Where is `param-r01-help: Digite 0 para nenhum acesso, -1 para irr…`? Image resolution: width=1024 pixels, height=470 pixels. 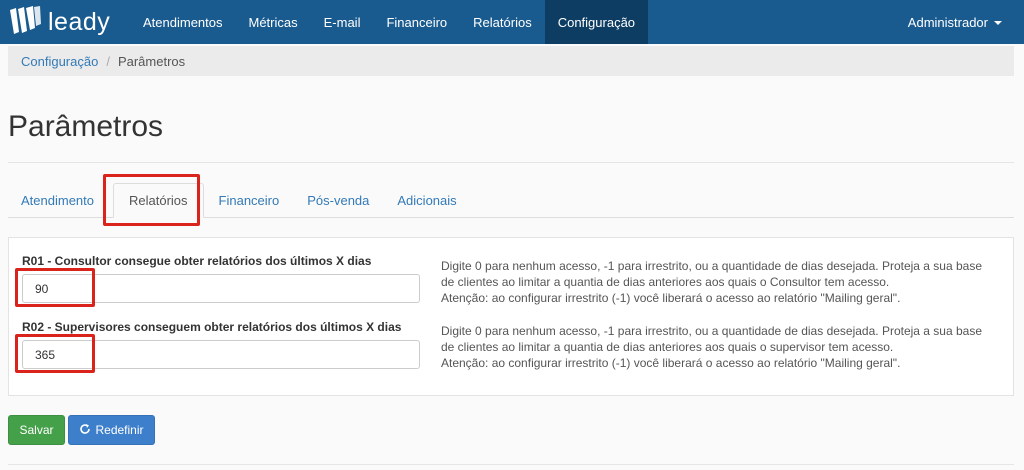
param-r01-help: Digite 0 para nenhum acesso, -1 para irr… is located at coordinates (724, 282).